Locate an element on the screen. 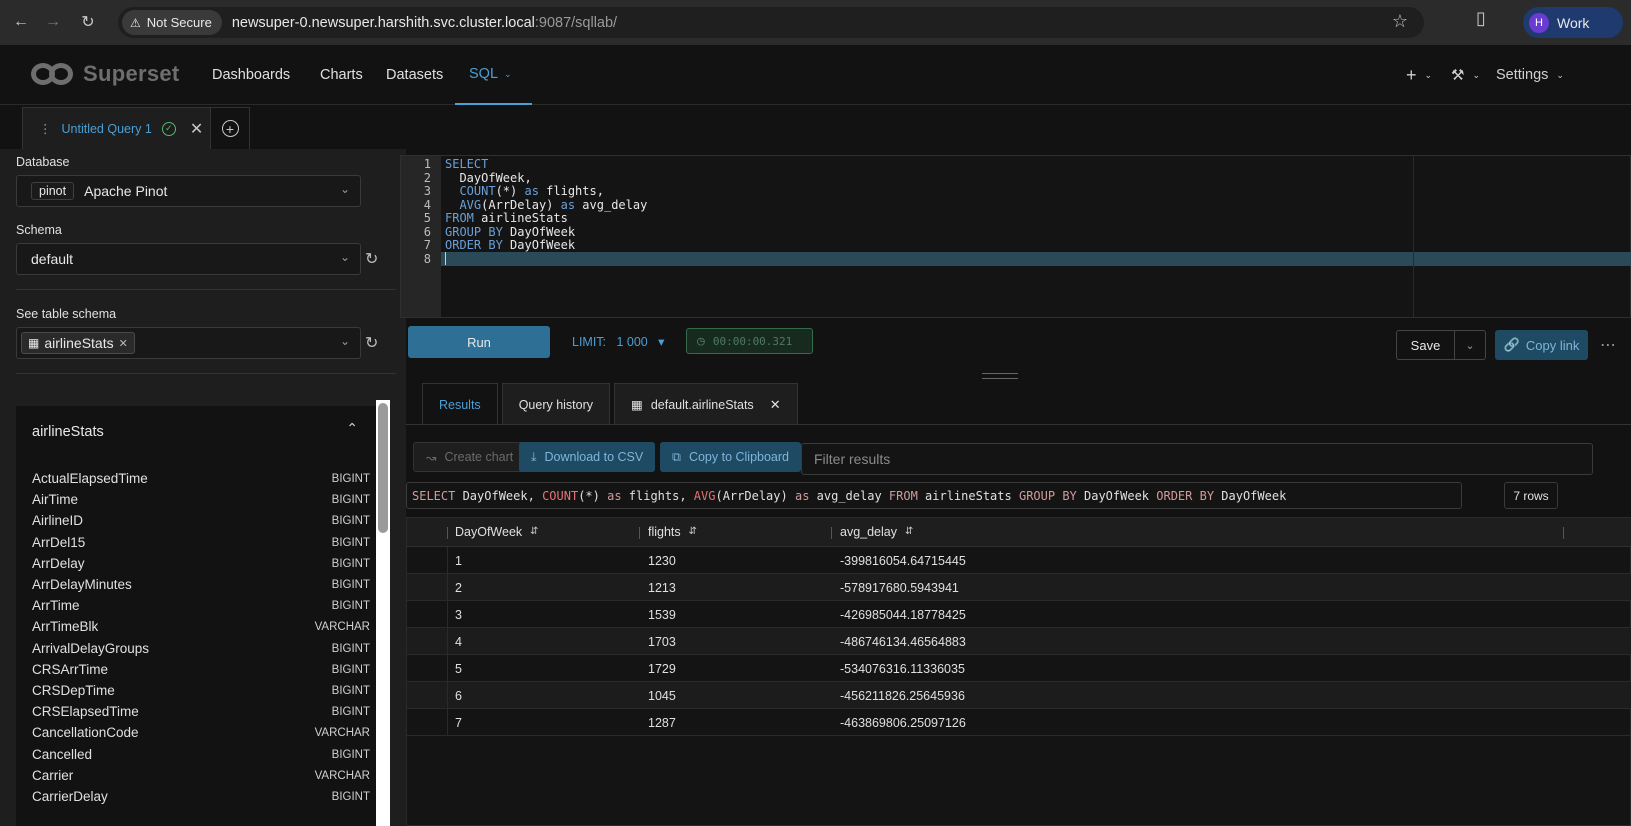  table-cell: 5 is located at coordinates (458, 669).